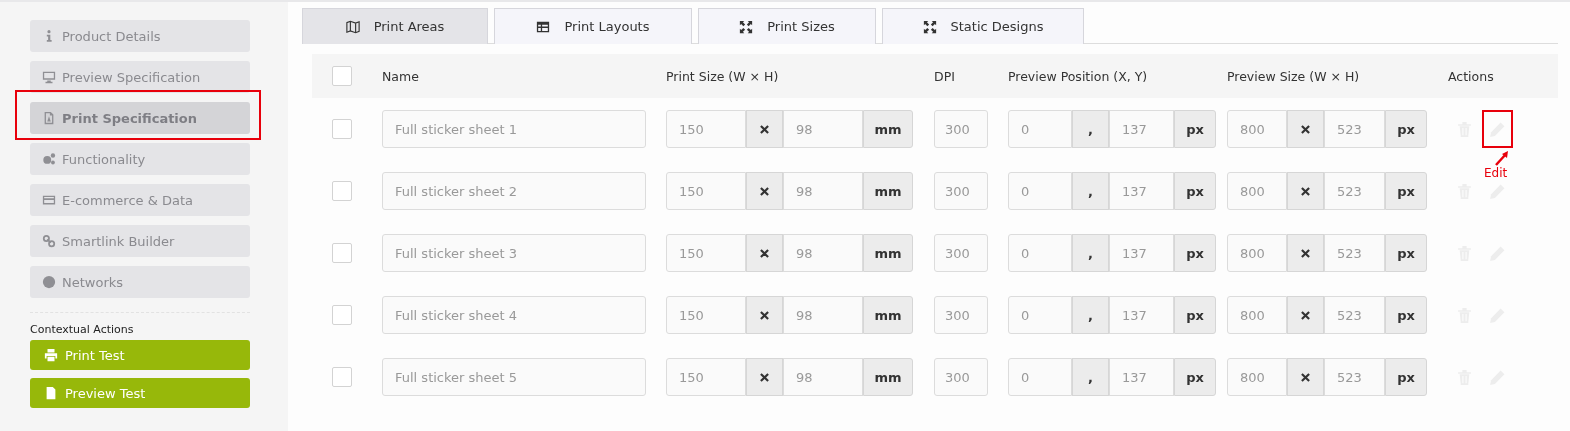  Describe the element at coordinates (1471, 76) in the screenshot. I see `column-header: Actions` at that location.